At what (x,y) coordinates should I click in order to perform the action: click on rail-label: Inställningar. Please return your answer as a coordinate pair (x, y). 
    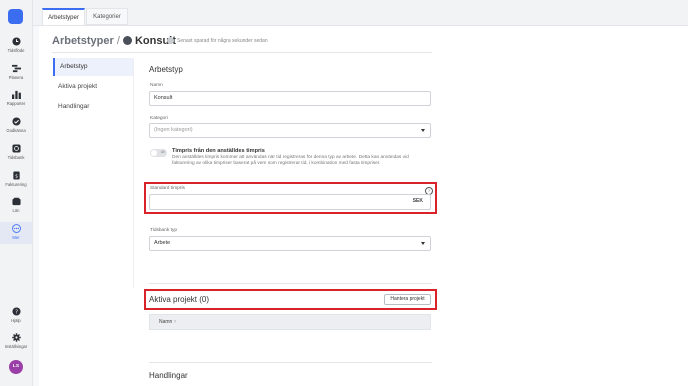
    Looking at the image, I should click on (16, 346).